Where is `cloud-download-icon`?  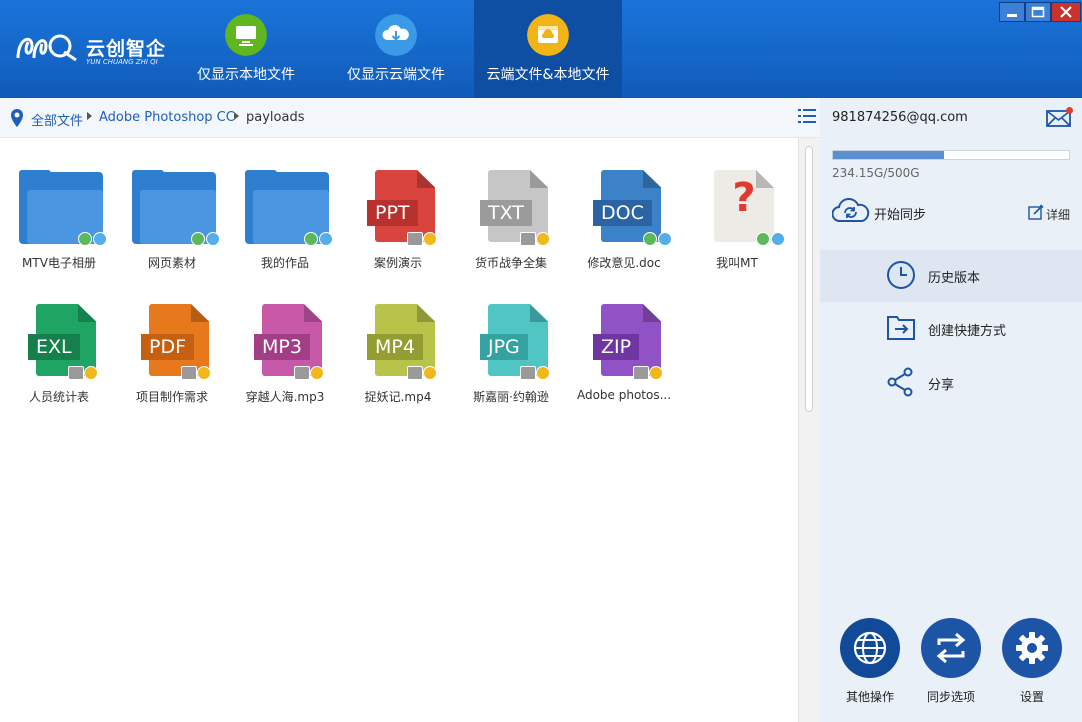 cloud-download-icon is located at coordinates (396, 35).